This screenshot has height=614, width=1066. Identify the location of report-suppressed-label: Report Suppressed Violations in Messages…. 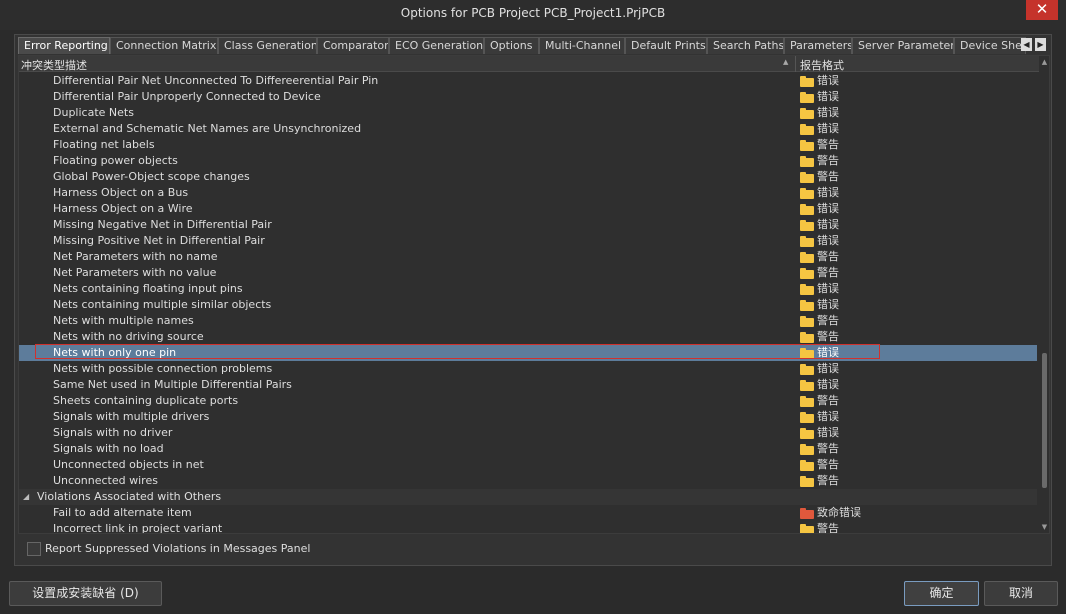
(178, 548).